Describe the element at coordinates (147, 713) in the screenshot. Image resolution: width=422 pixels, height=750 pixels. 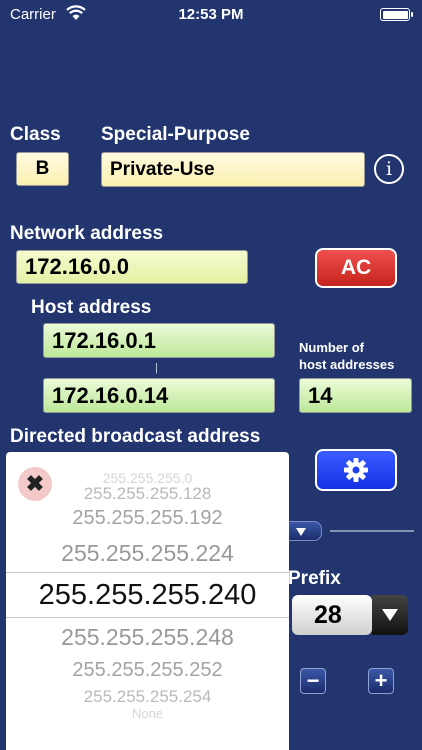
I see `picker-option: None` at that location.